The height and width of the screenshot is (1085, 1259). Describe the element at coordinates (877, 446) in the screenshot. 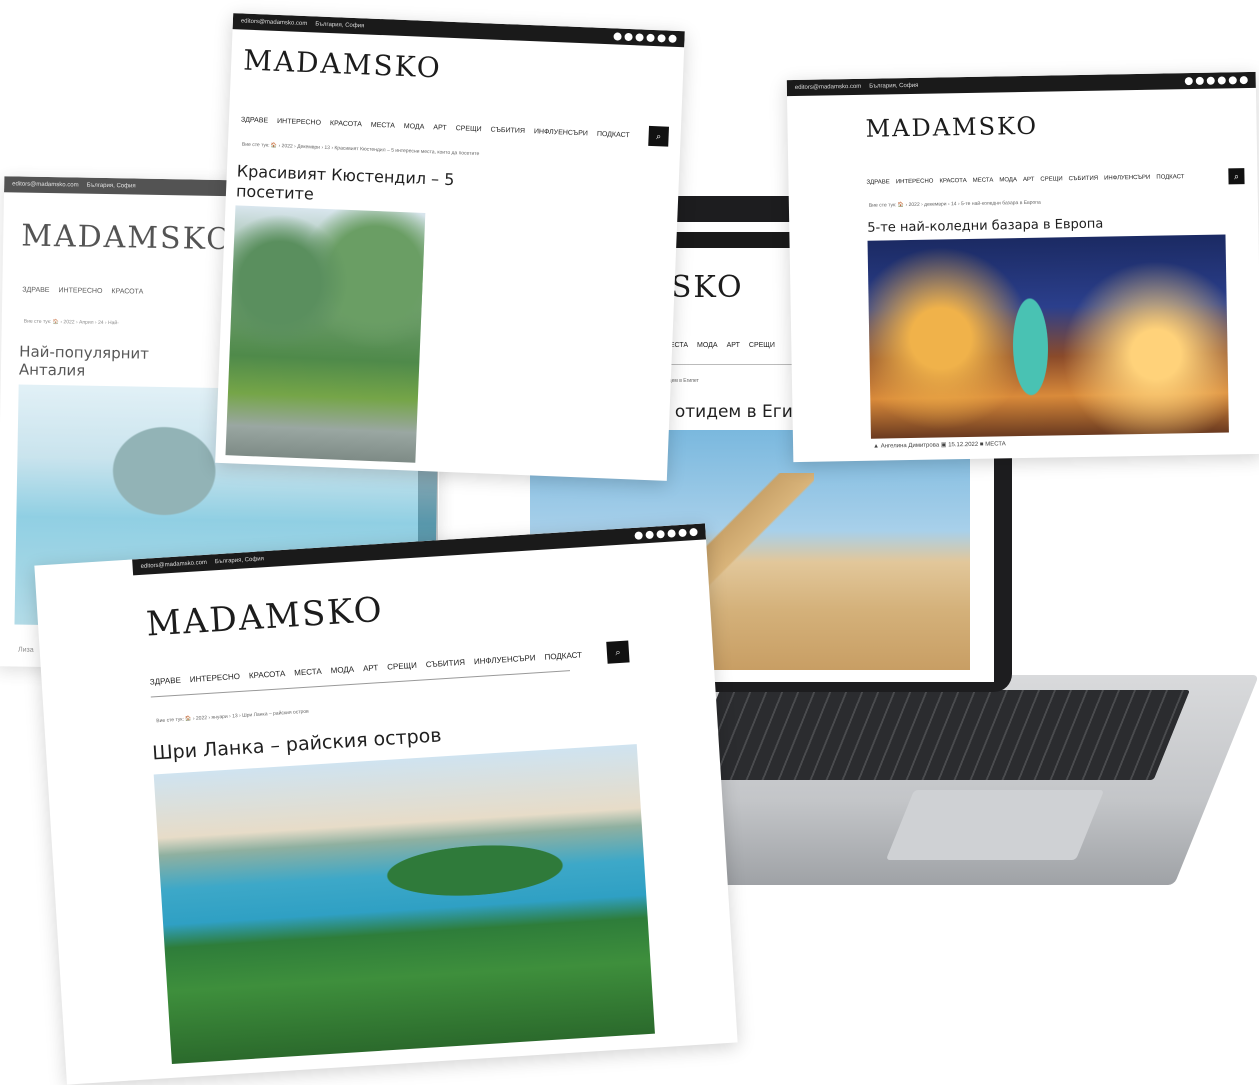

I see `author-icon: ▲` at that location.